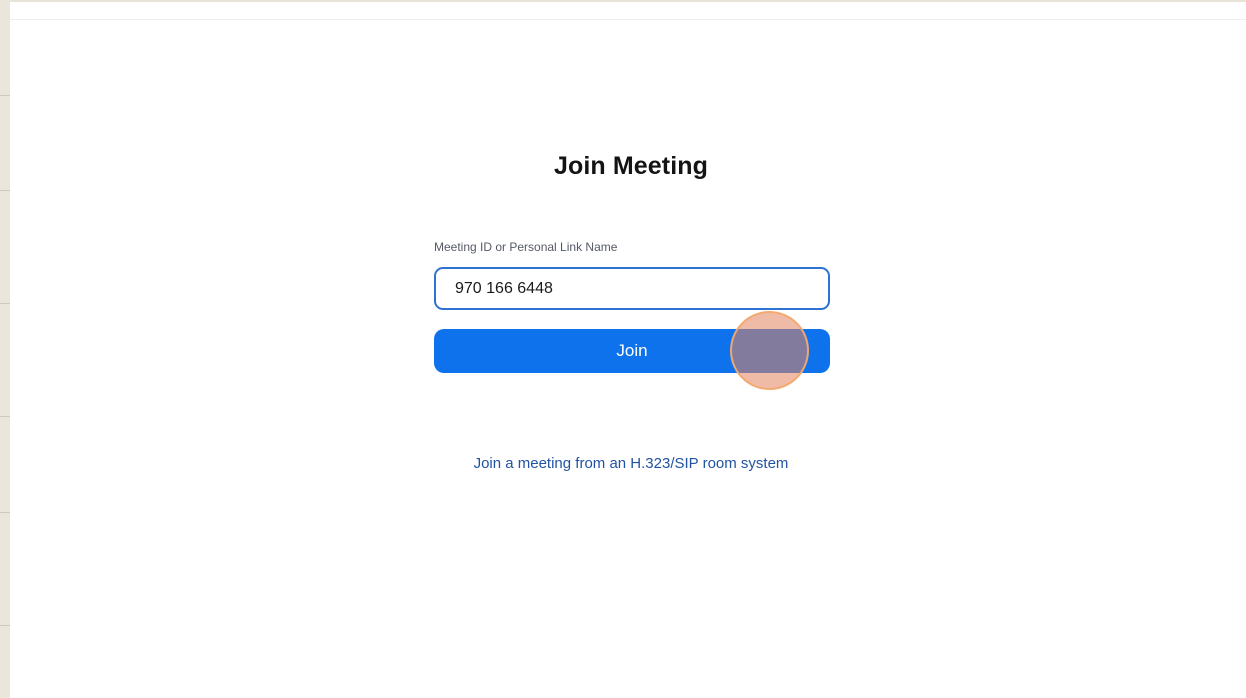 This screenshot has height=698, width=1246. I want to click on join-button: Join, so click(632, 351).